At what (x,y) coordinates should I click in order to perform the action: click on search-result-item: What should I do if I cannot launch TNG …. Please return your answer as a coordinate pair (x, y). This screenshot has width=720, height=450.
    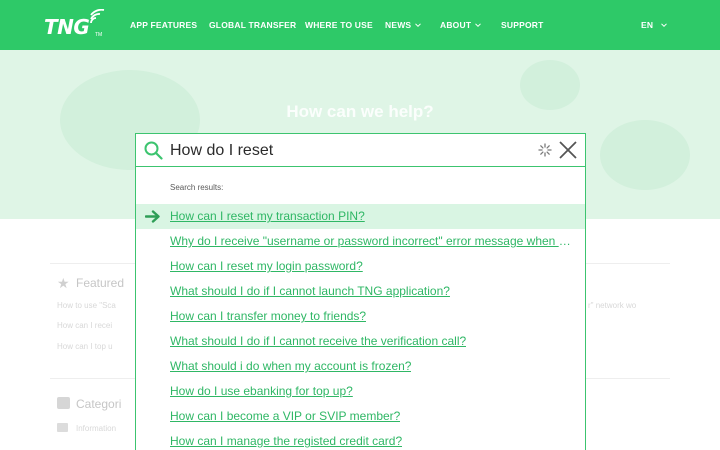
    Looking at the image, I should click on (360, 291).